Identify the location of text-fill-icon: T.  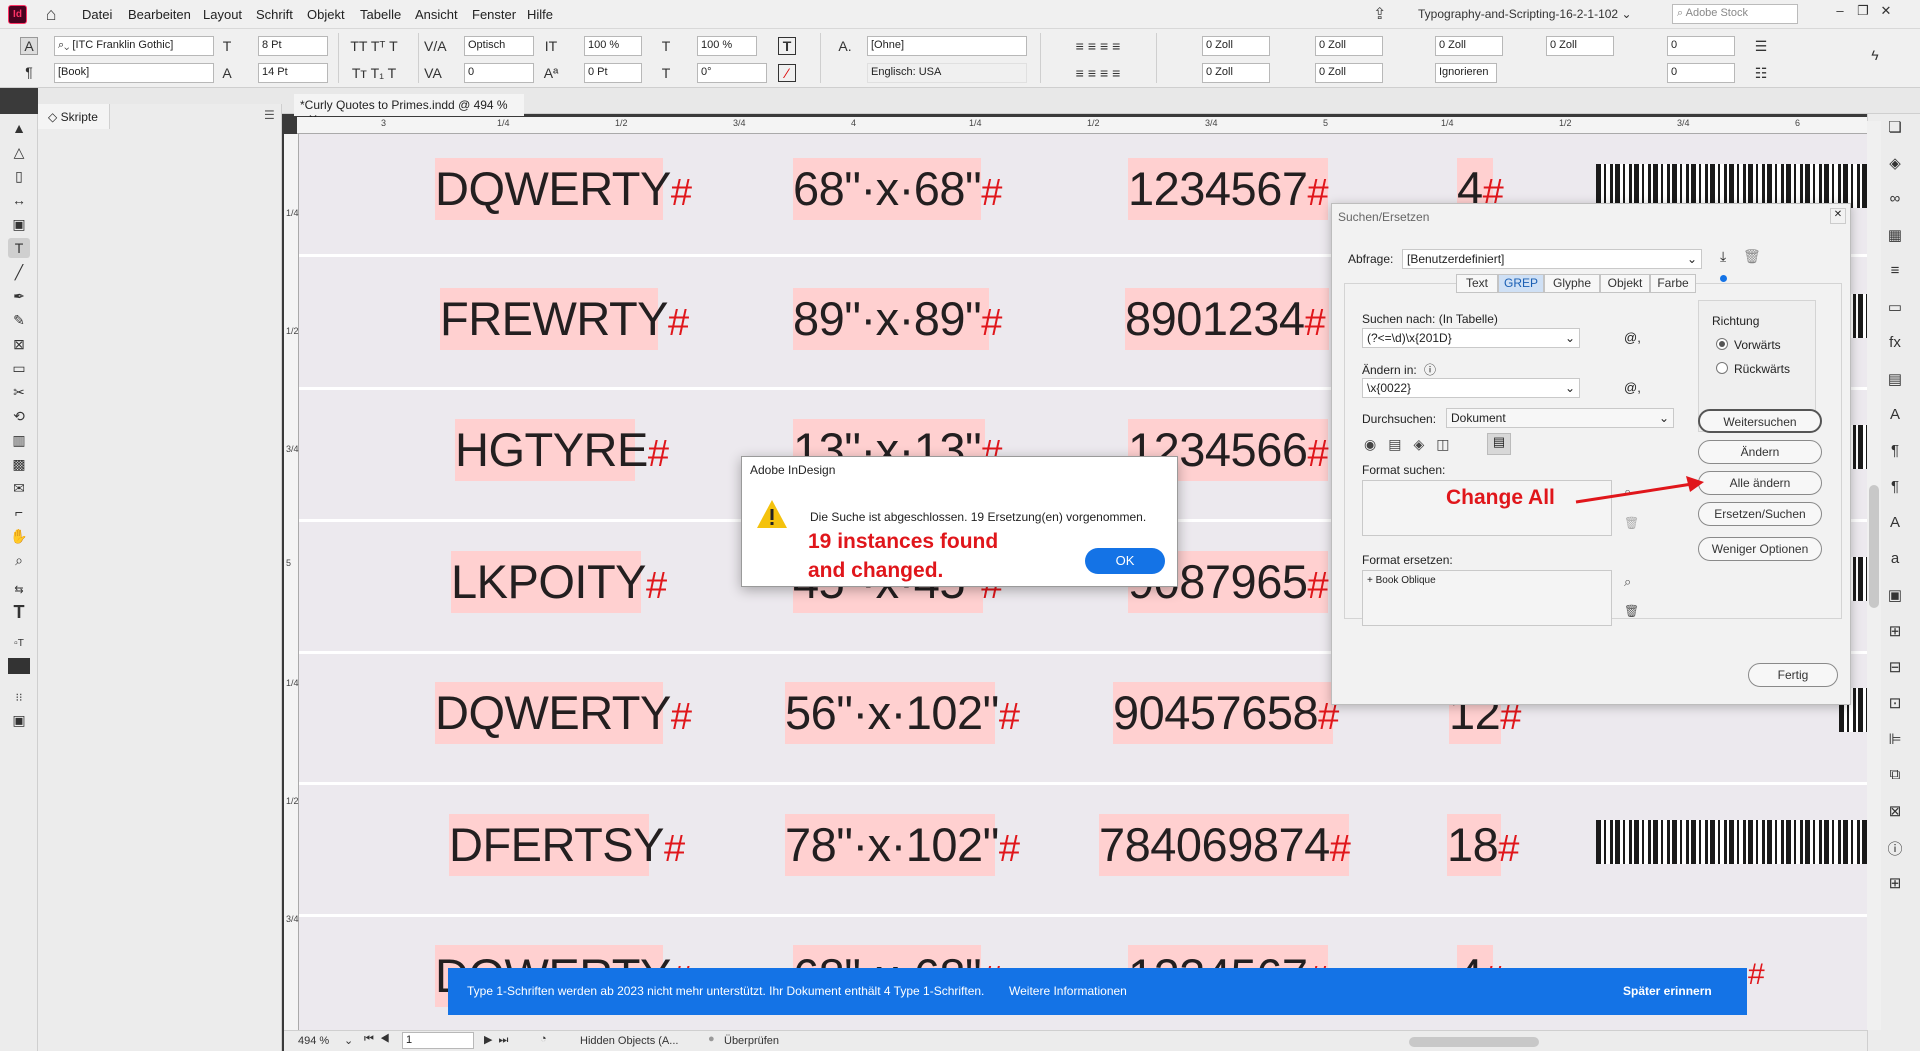
(787, 46).